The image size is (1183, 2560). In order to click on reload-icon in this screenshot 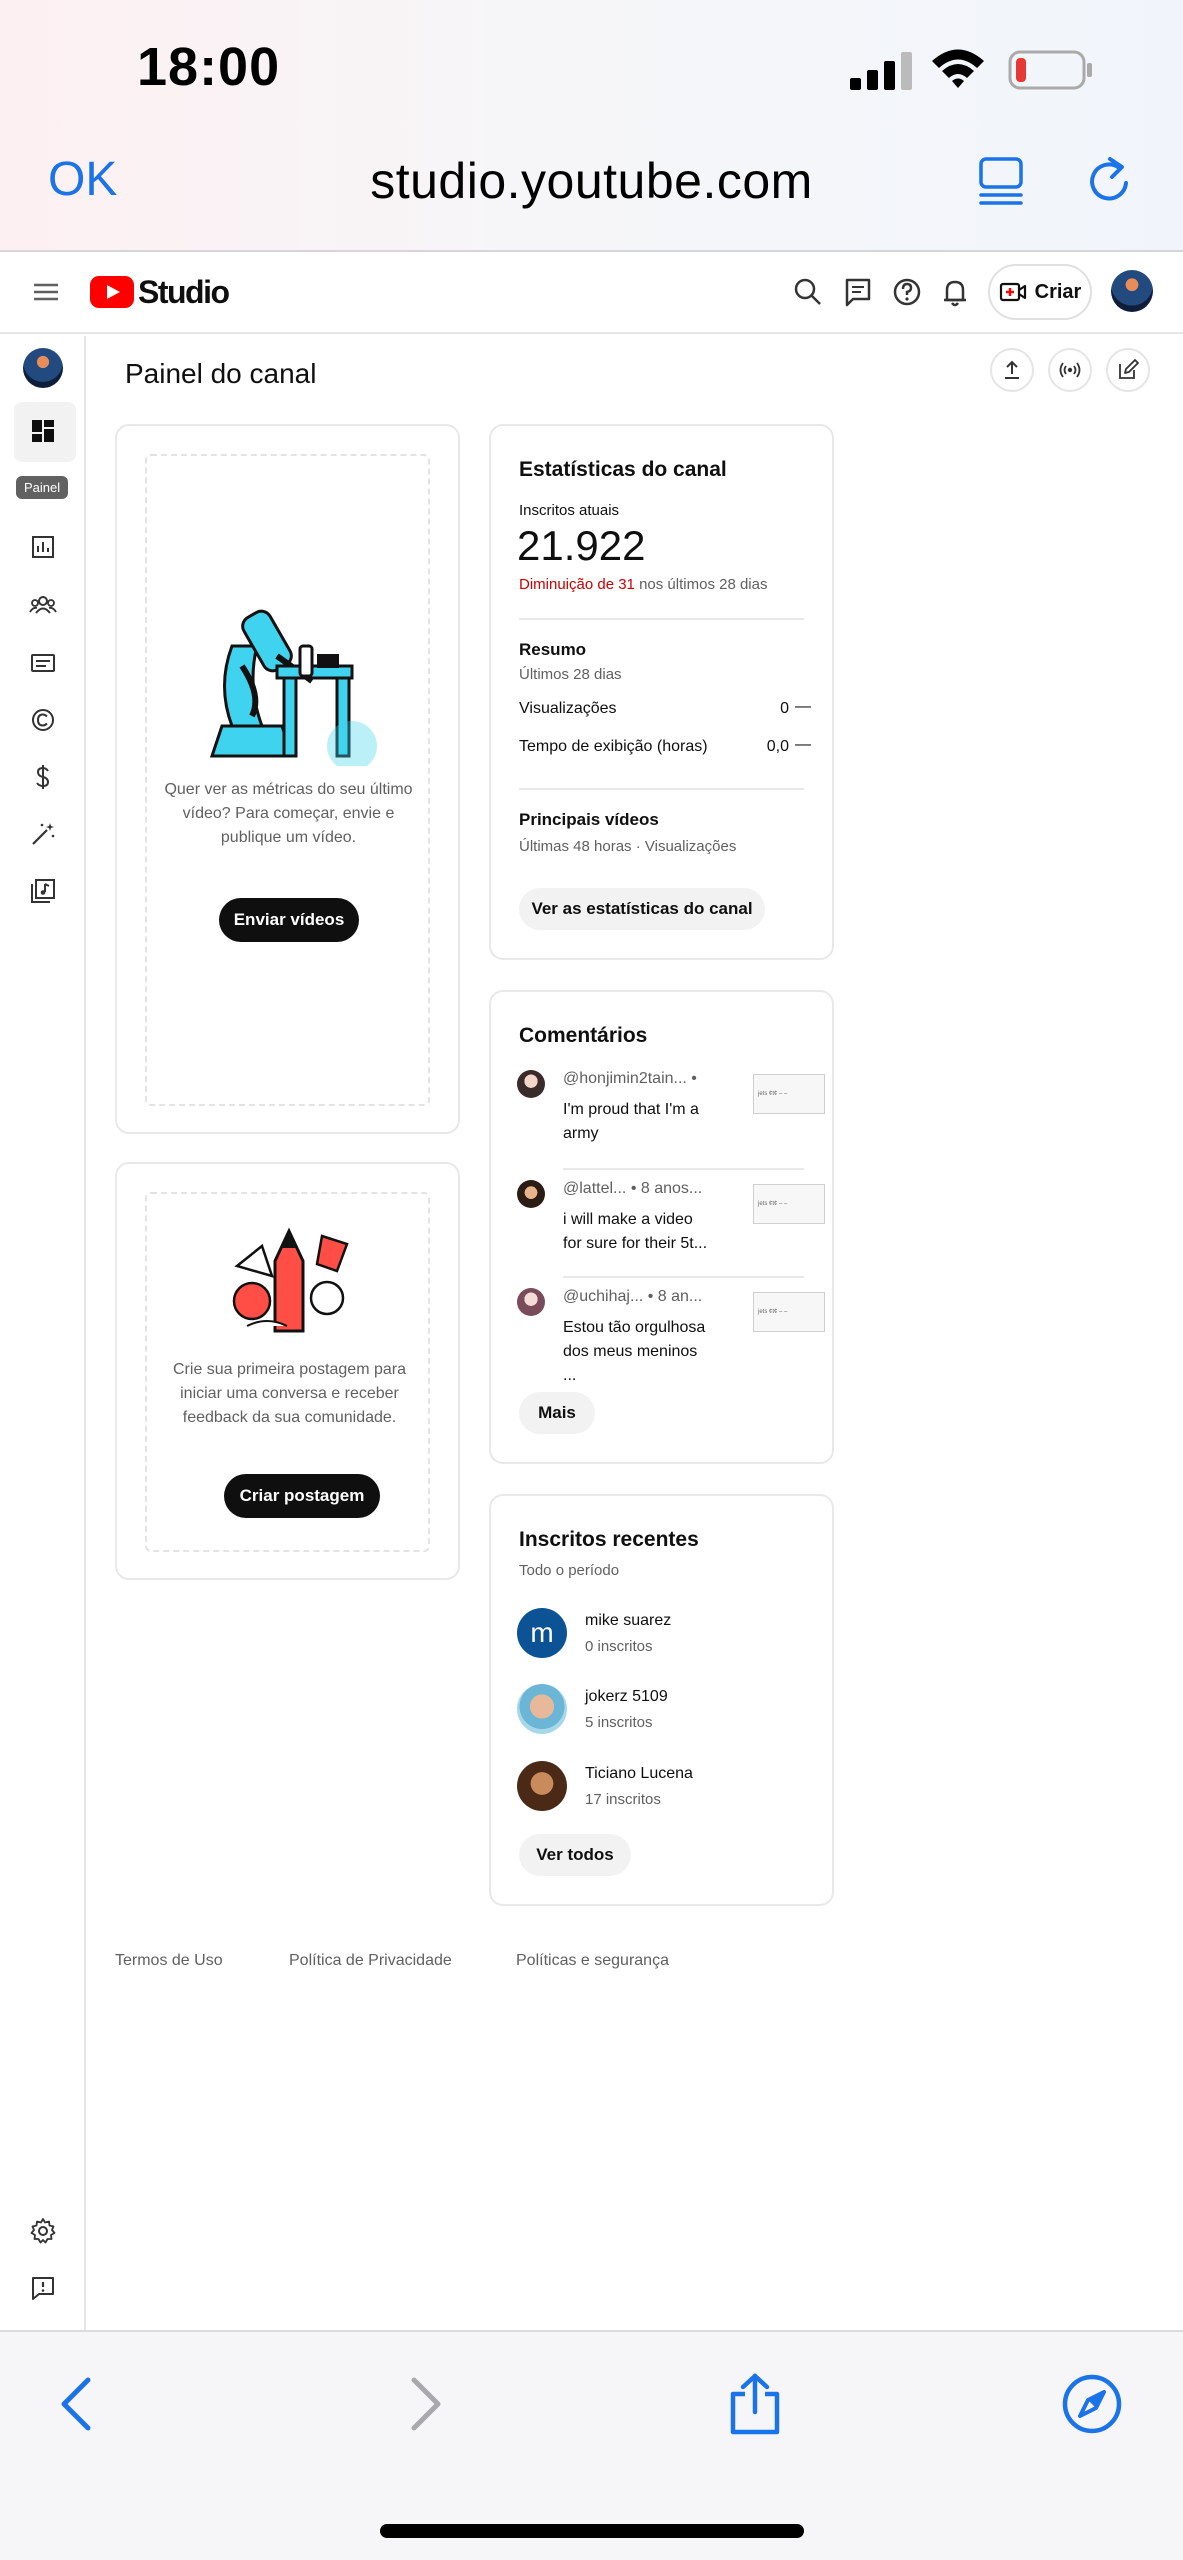, I will do `click(1110, 181)`.